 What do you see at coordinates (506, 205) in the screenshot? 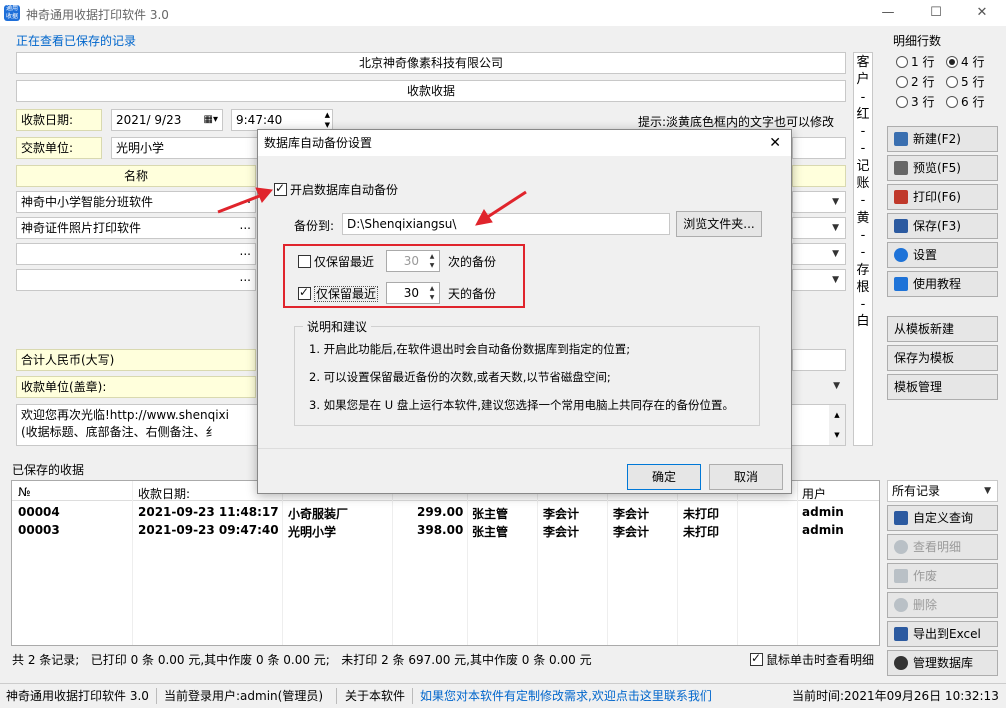
I see `arrow-to-backup-path` at bounding box center [506, 205].